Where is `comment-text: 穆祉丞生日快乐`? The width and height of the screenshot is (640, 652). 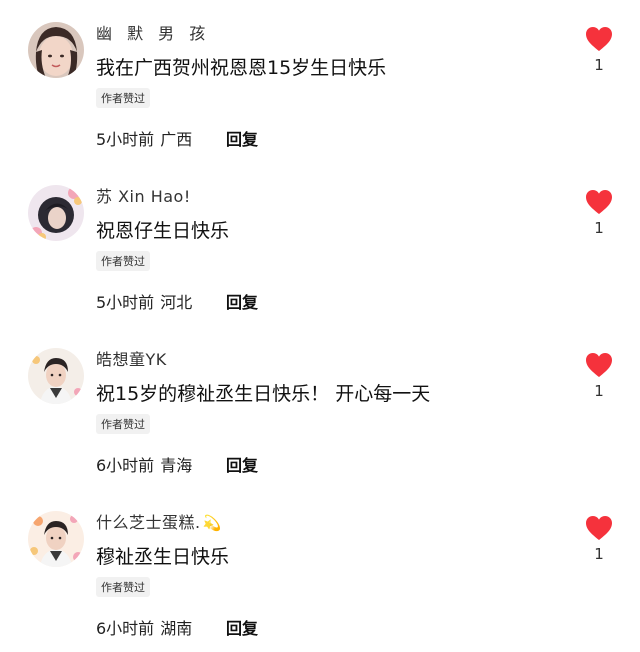 comment-text: 穆祉丞生日快乐 is located at coordinates (163, 557).